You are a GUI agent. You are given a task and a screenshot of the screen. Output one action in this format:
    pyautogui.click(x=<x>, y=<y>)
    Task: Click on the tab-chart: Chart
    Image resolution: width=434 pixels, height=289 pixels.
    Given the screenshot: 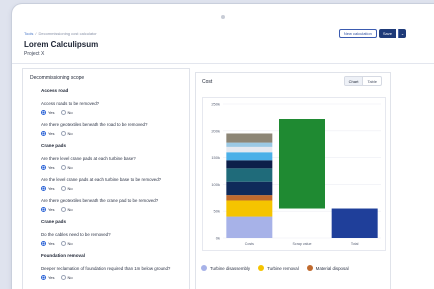 What is the action you would take?
    pyautogui.click(x=354, y=81)
    